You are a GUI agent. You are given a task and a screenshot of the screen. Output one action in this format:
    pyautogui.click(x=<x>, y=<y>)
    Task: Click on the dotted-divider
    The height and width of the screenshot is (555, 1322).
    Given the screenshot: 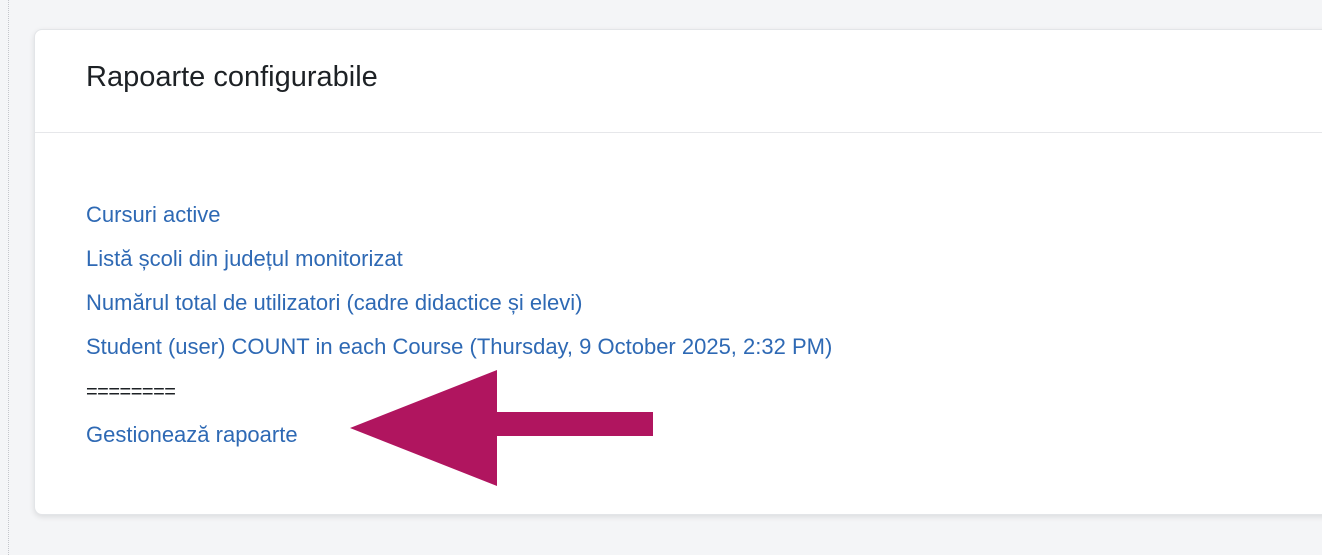 What is the action you would take?
    pyautogui.click(x=8, y=277)
    